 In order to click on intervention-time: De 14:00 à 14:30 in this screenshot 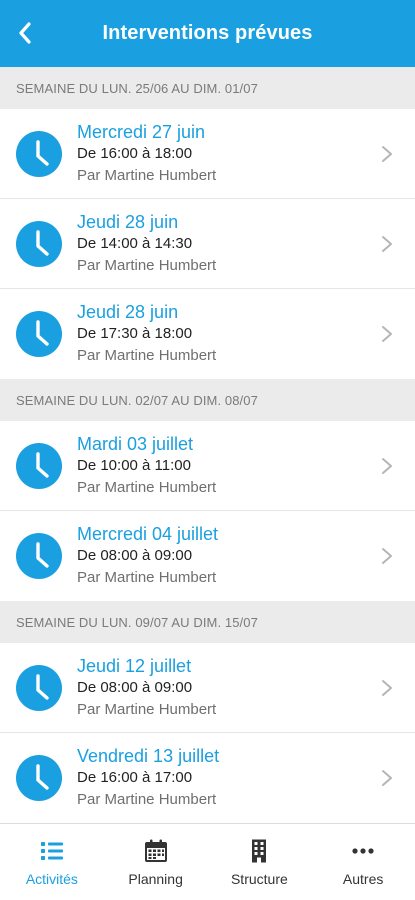, I will do `click(135, 243)`.